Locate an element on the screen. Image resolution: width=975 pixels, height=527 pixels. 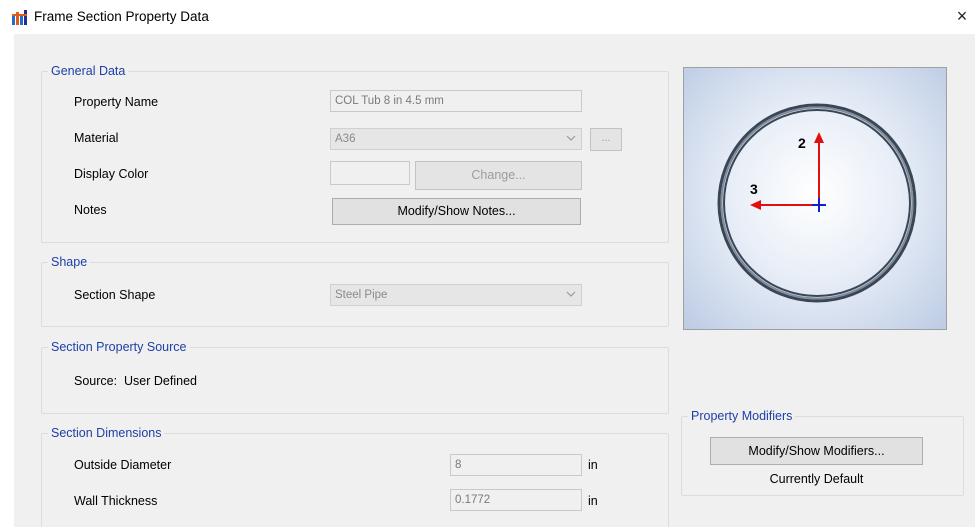
close-button: × is located at coordinates (962, 16).